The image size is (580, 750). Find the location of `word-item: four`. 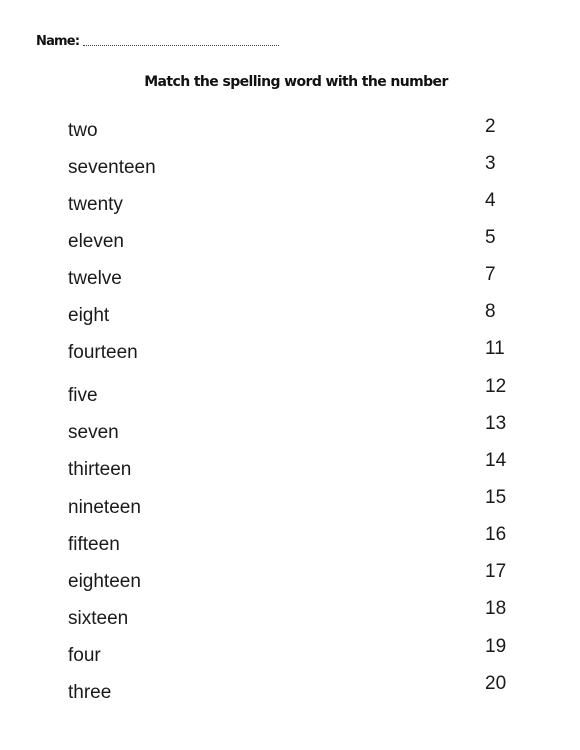

word-item: four is located at coordinates (84, 655).